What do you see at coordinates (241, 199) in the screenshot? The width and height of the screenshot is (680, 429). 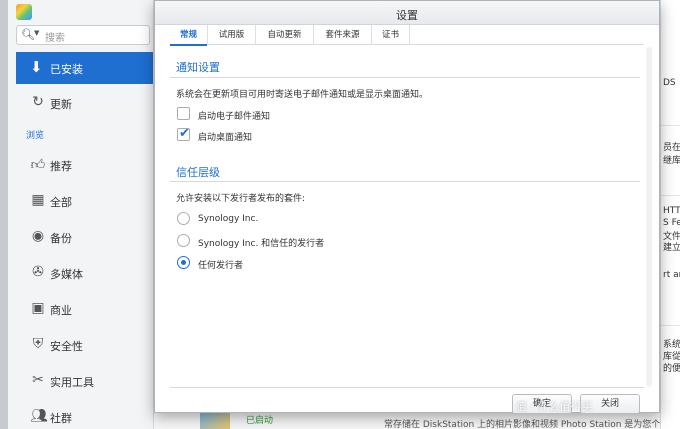 I see `trust-level-description: 允许安装以下发行者发布的套件:` at bounding box center [241, 199].